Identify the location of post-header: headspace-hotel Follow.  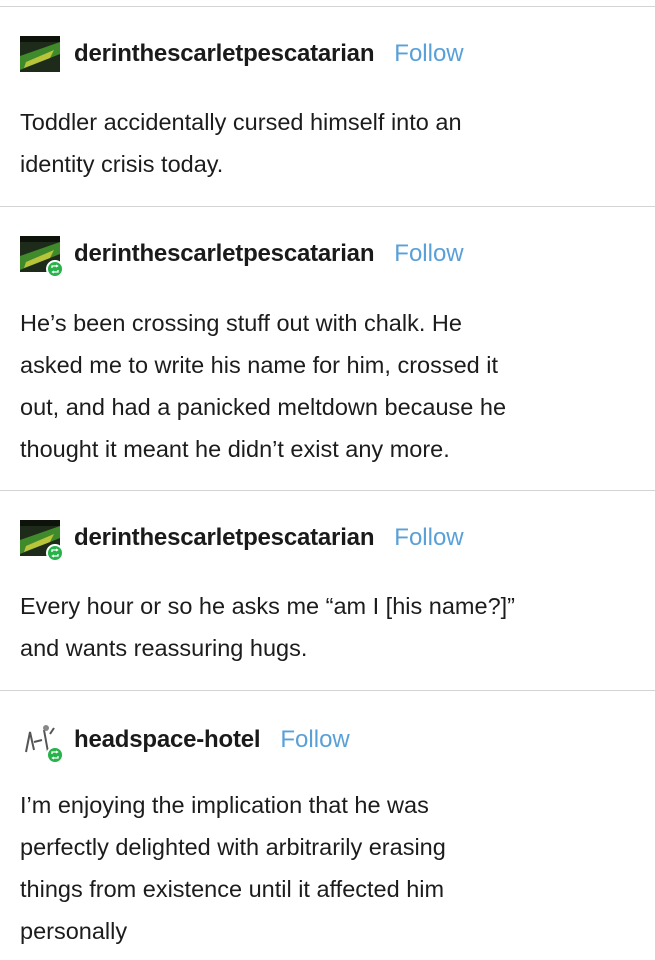
(185, 742).